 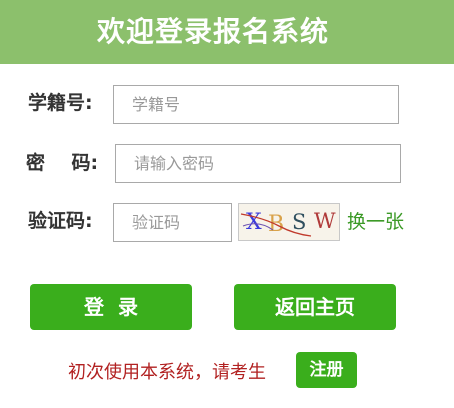 I want to click on captcha-char: W, so click(x=325, y=221).